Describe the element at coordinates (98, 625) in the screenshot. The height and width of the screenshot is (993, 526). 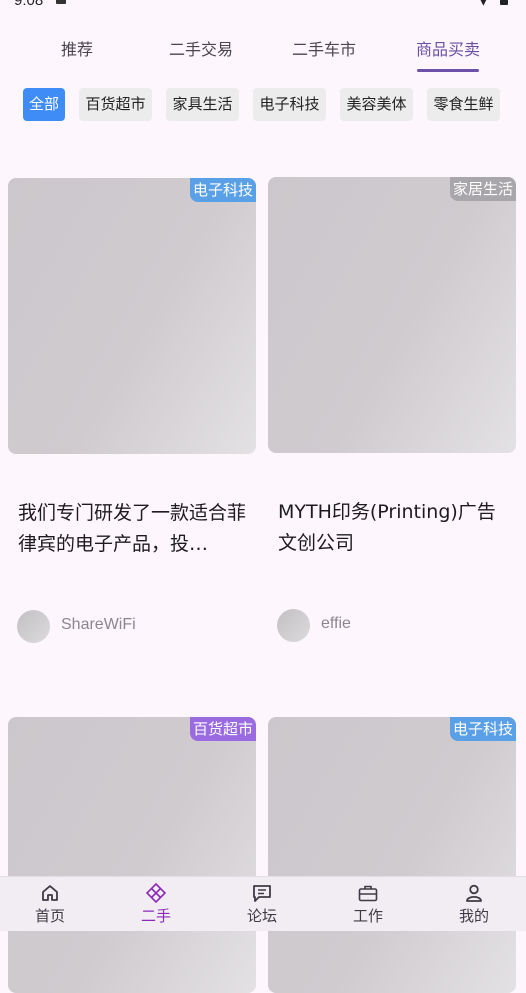
I see `username: ShareWiFi` at that location.